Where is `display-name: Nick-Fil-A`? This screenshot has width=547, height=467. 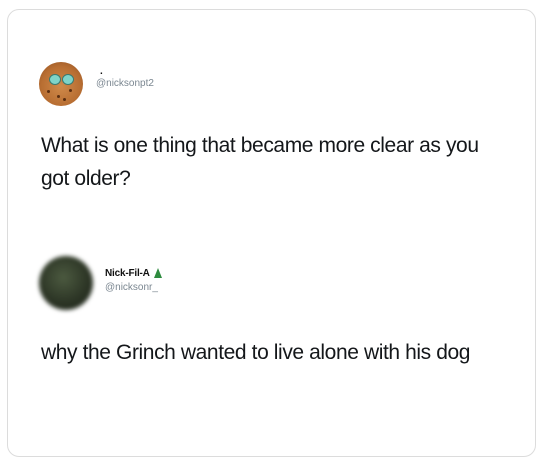 display-name: Nick-Fil-A is located at coordinates (127, 273).